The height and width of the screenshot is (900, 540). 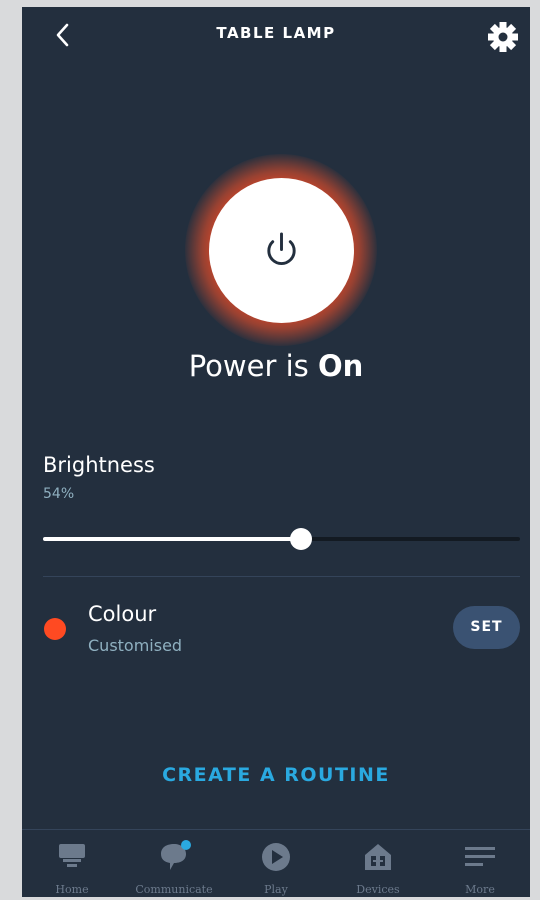 What do you see at coordinates (503, 37) in the screenshot?
I see `gear-icon` at bounding box center [503, 37].